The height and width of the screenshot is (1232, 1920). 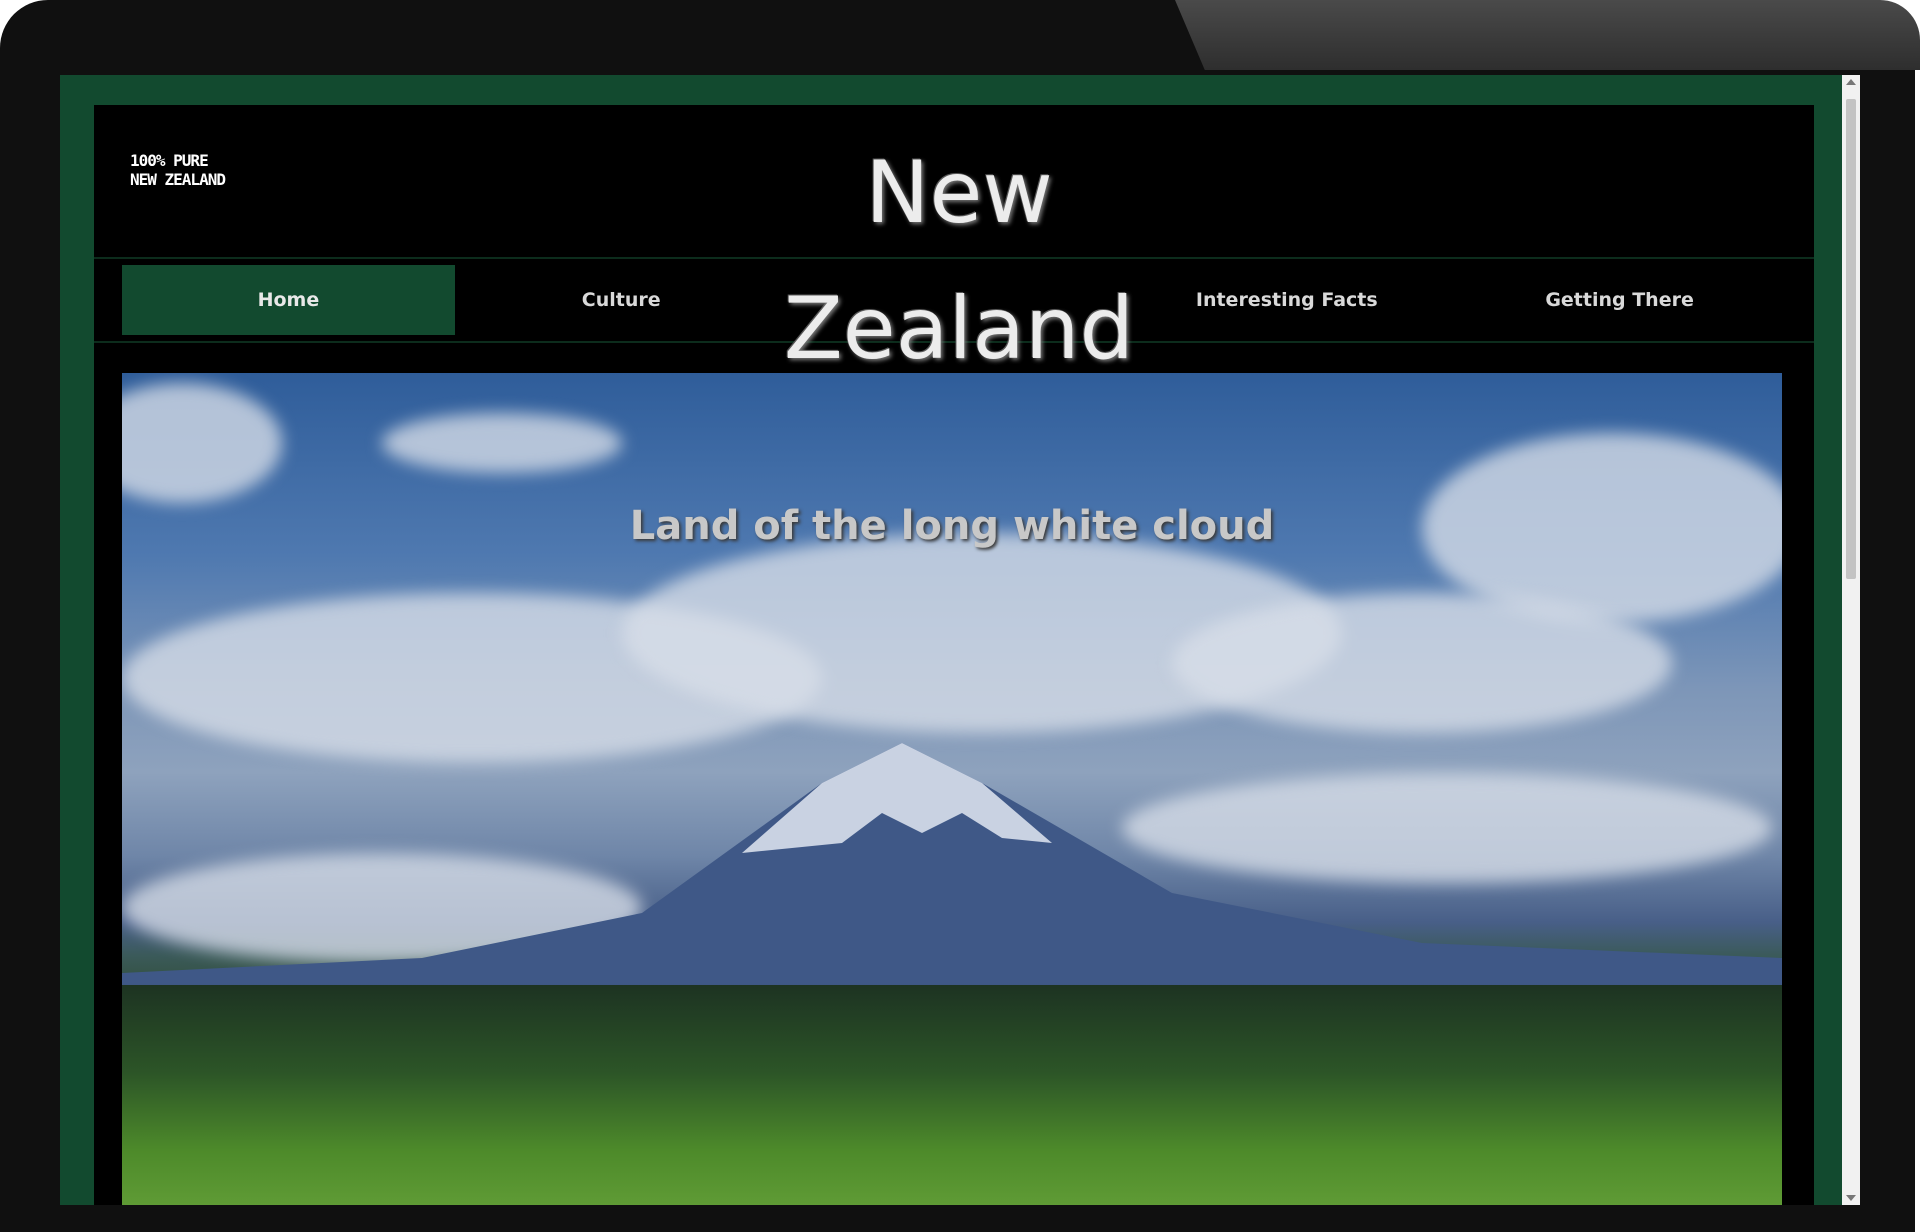 What do you see at coordinates (1851, 82) in the screenshot?
I see `scroll-up-icon` at bounding box center [1851, 82].